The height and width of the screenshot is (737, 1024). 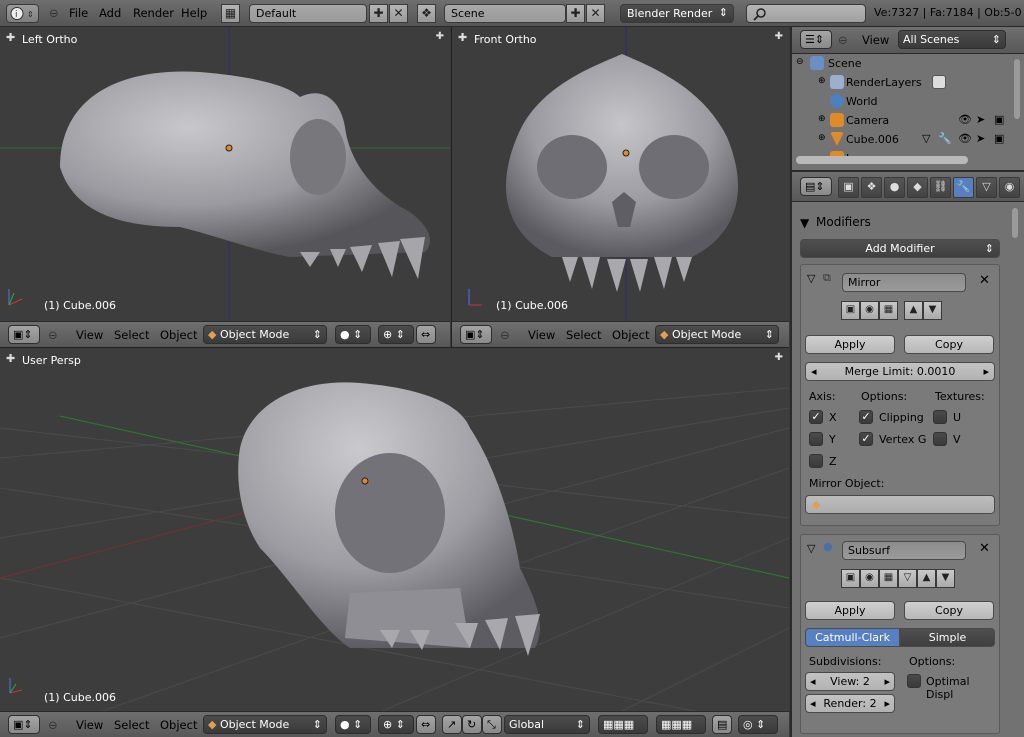 I want to click on lock-layers-icon: ▤, so click(x=722, y=724).